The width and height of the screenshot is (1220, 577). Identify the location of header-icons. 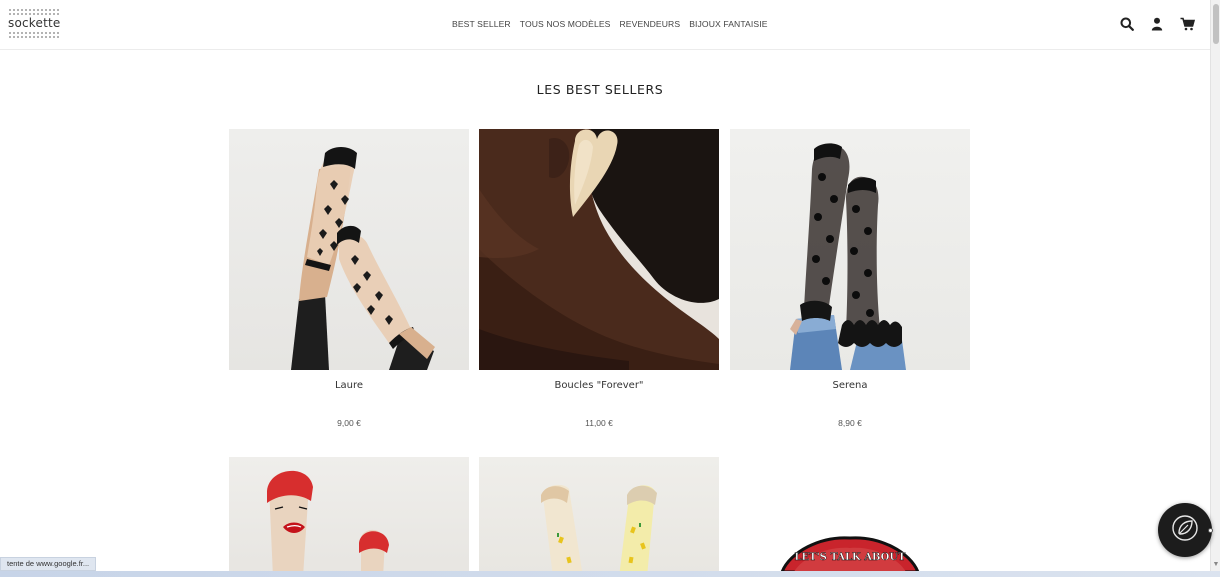
(1157, 24).